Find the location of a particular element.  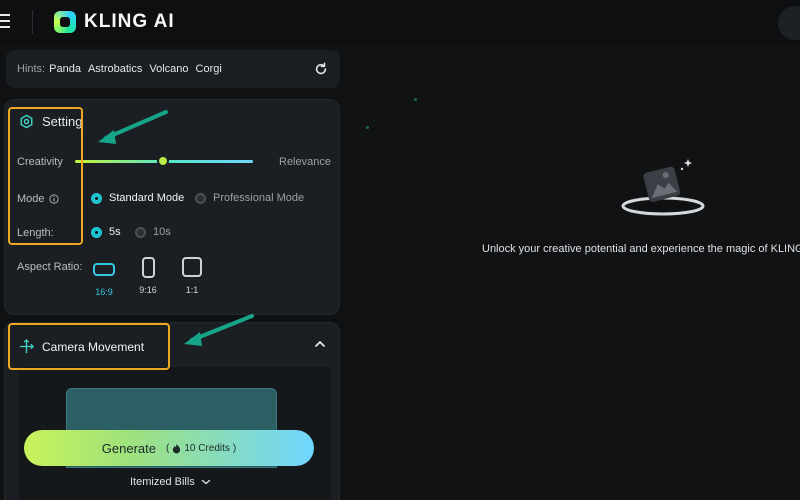

hints-bar: Hints: Panda Astrobatics Volcano Corgi is located at coordinates (173, 69).